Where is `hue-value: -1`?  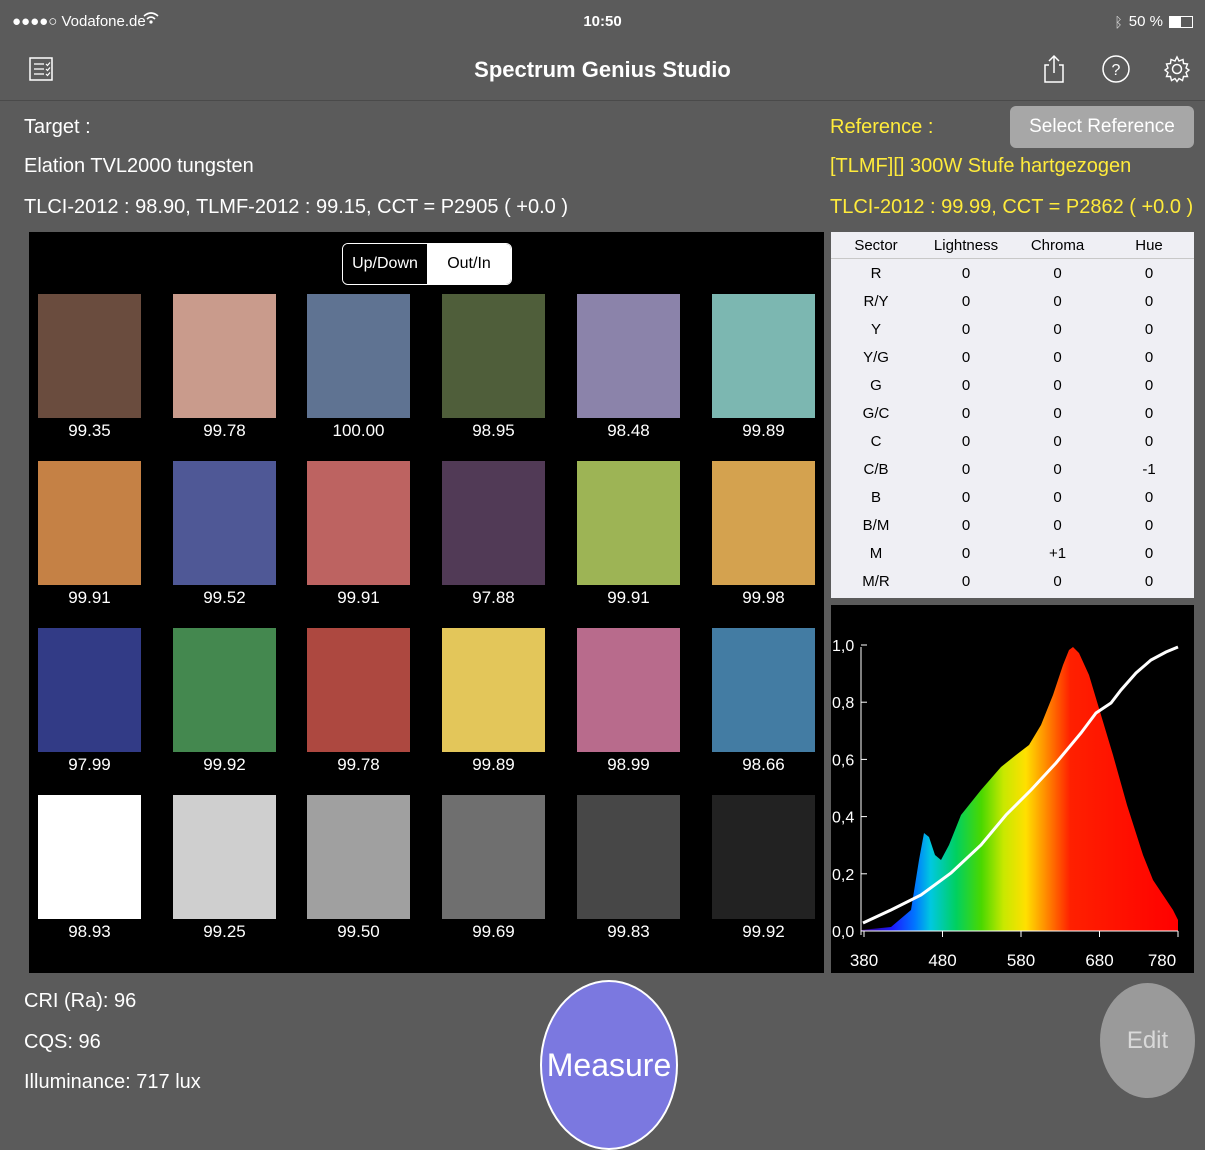
hue-value: -1 is located at coordinates (1149, 469).